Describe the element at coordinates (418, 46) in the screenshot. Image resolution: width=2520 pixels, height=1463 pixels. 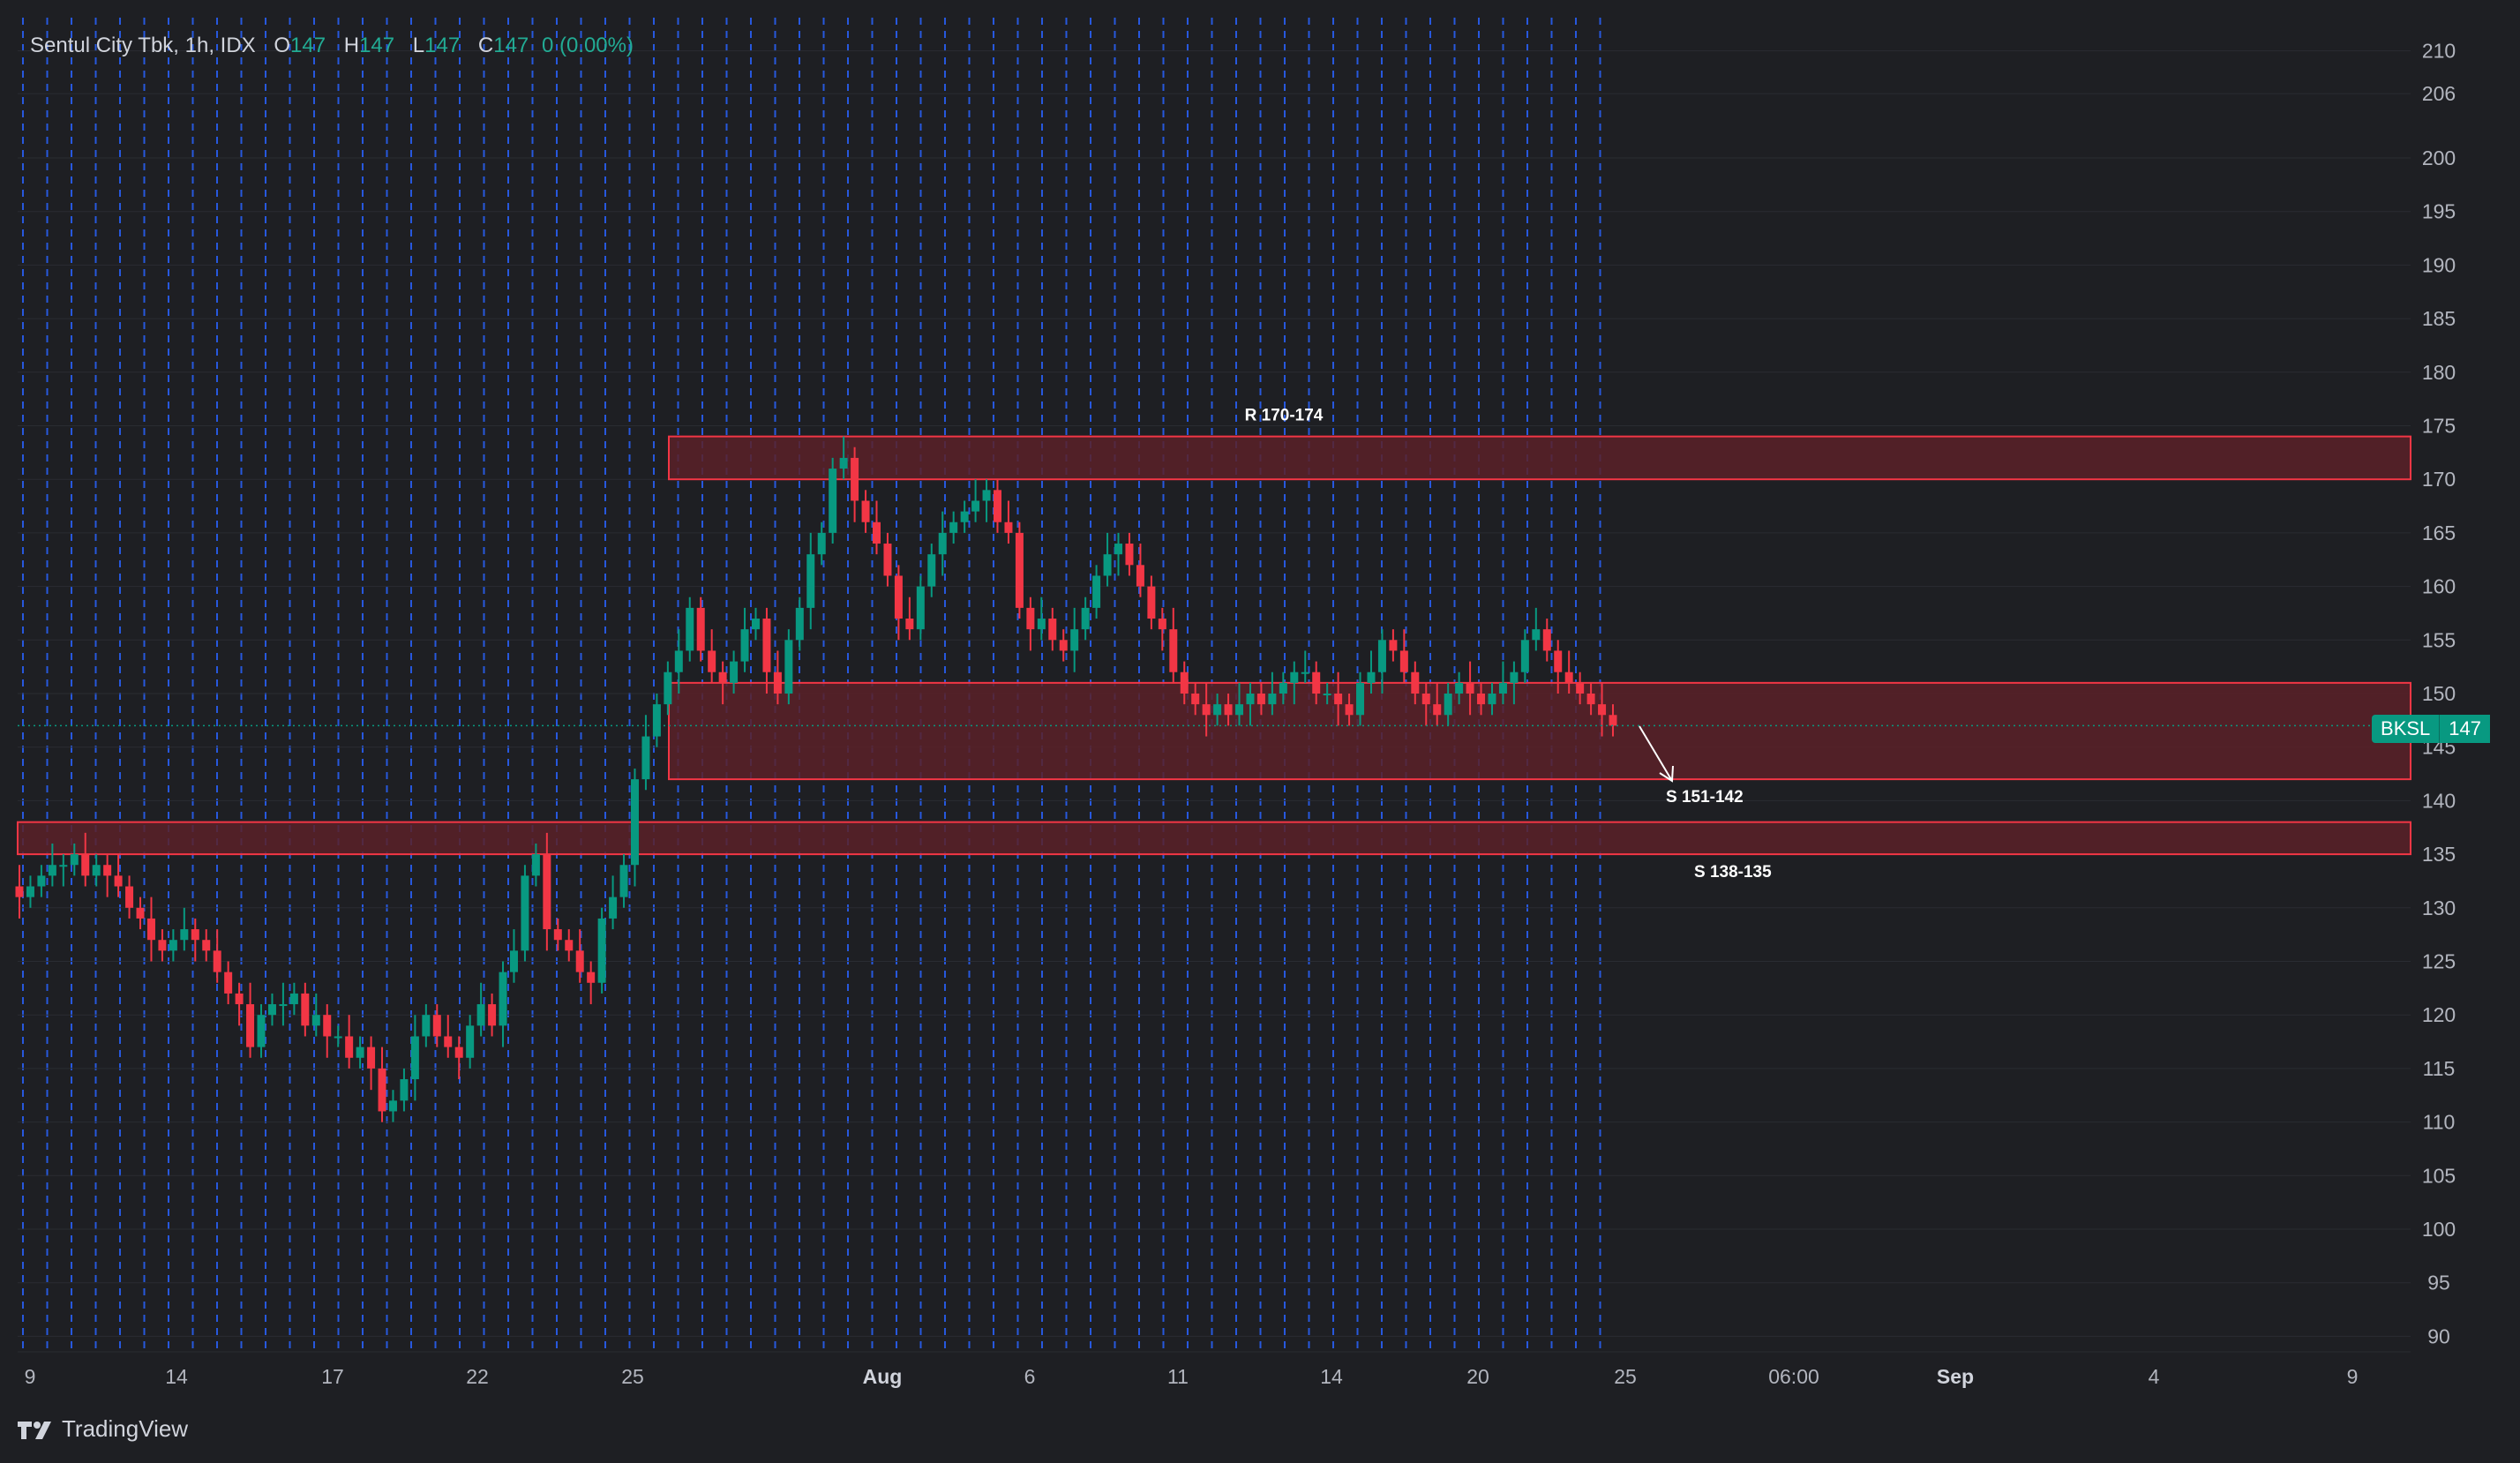
I see `legend-low-label: L` at that location.